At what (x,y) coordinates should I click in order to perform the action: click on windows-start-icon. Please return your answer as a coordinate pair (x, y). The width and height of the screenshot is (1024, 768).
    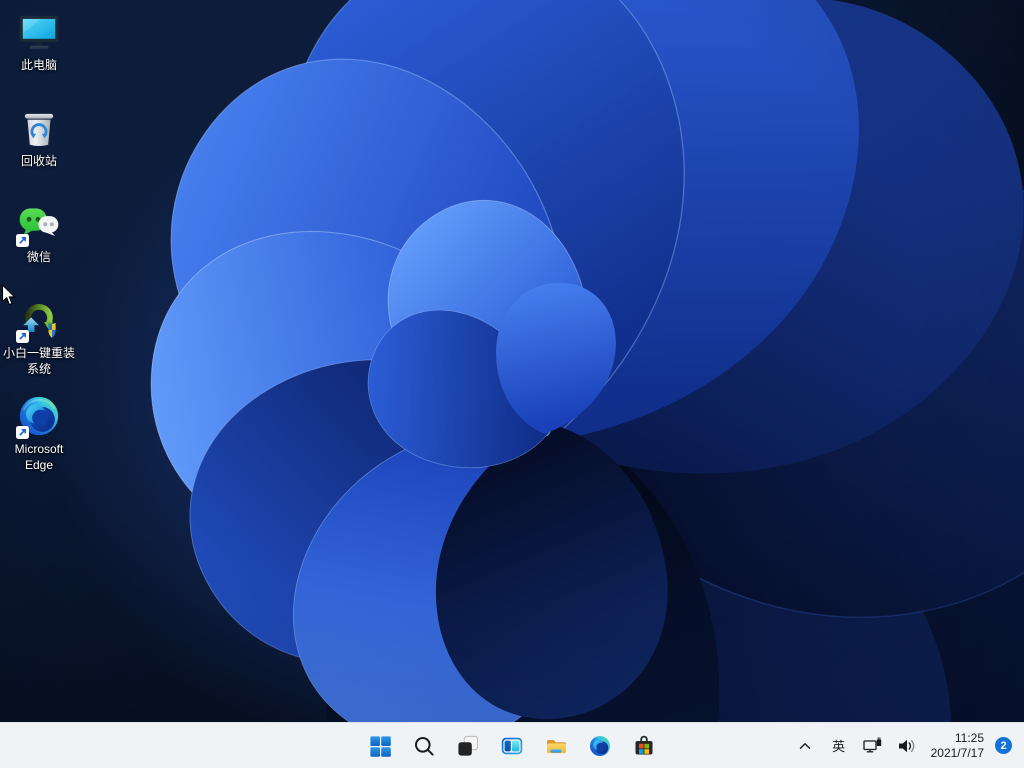
    Looking at the image, I should click on (380, 746).